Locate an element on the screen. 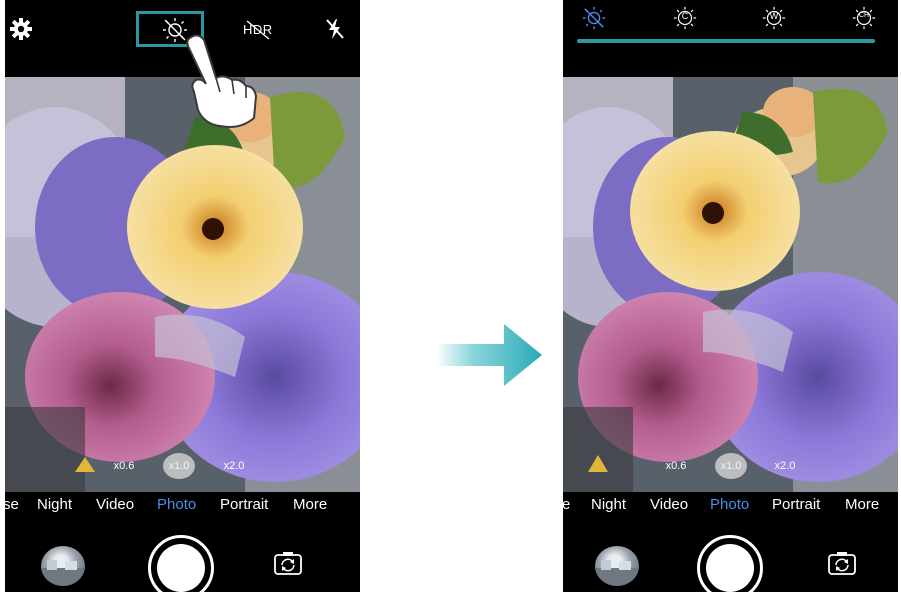 Image resolution: width=901 pixels, height=592 pixels. white-balance-slider-track is located at coordinates (726, 41).